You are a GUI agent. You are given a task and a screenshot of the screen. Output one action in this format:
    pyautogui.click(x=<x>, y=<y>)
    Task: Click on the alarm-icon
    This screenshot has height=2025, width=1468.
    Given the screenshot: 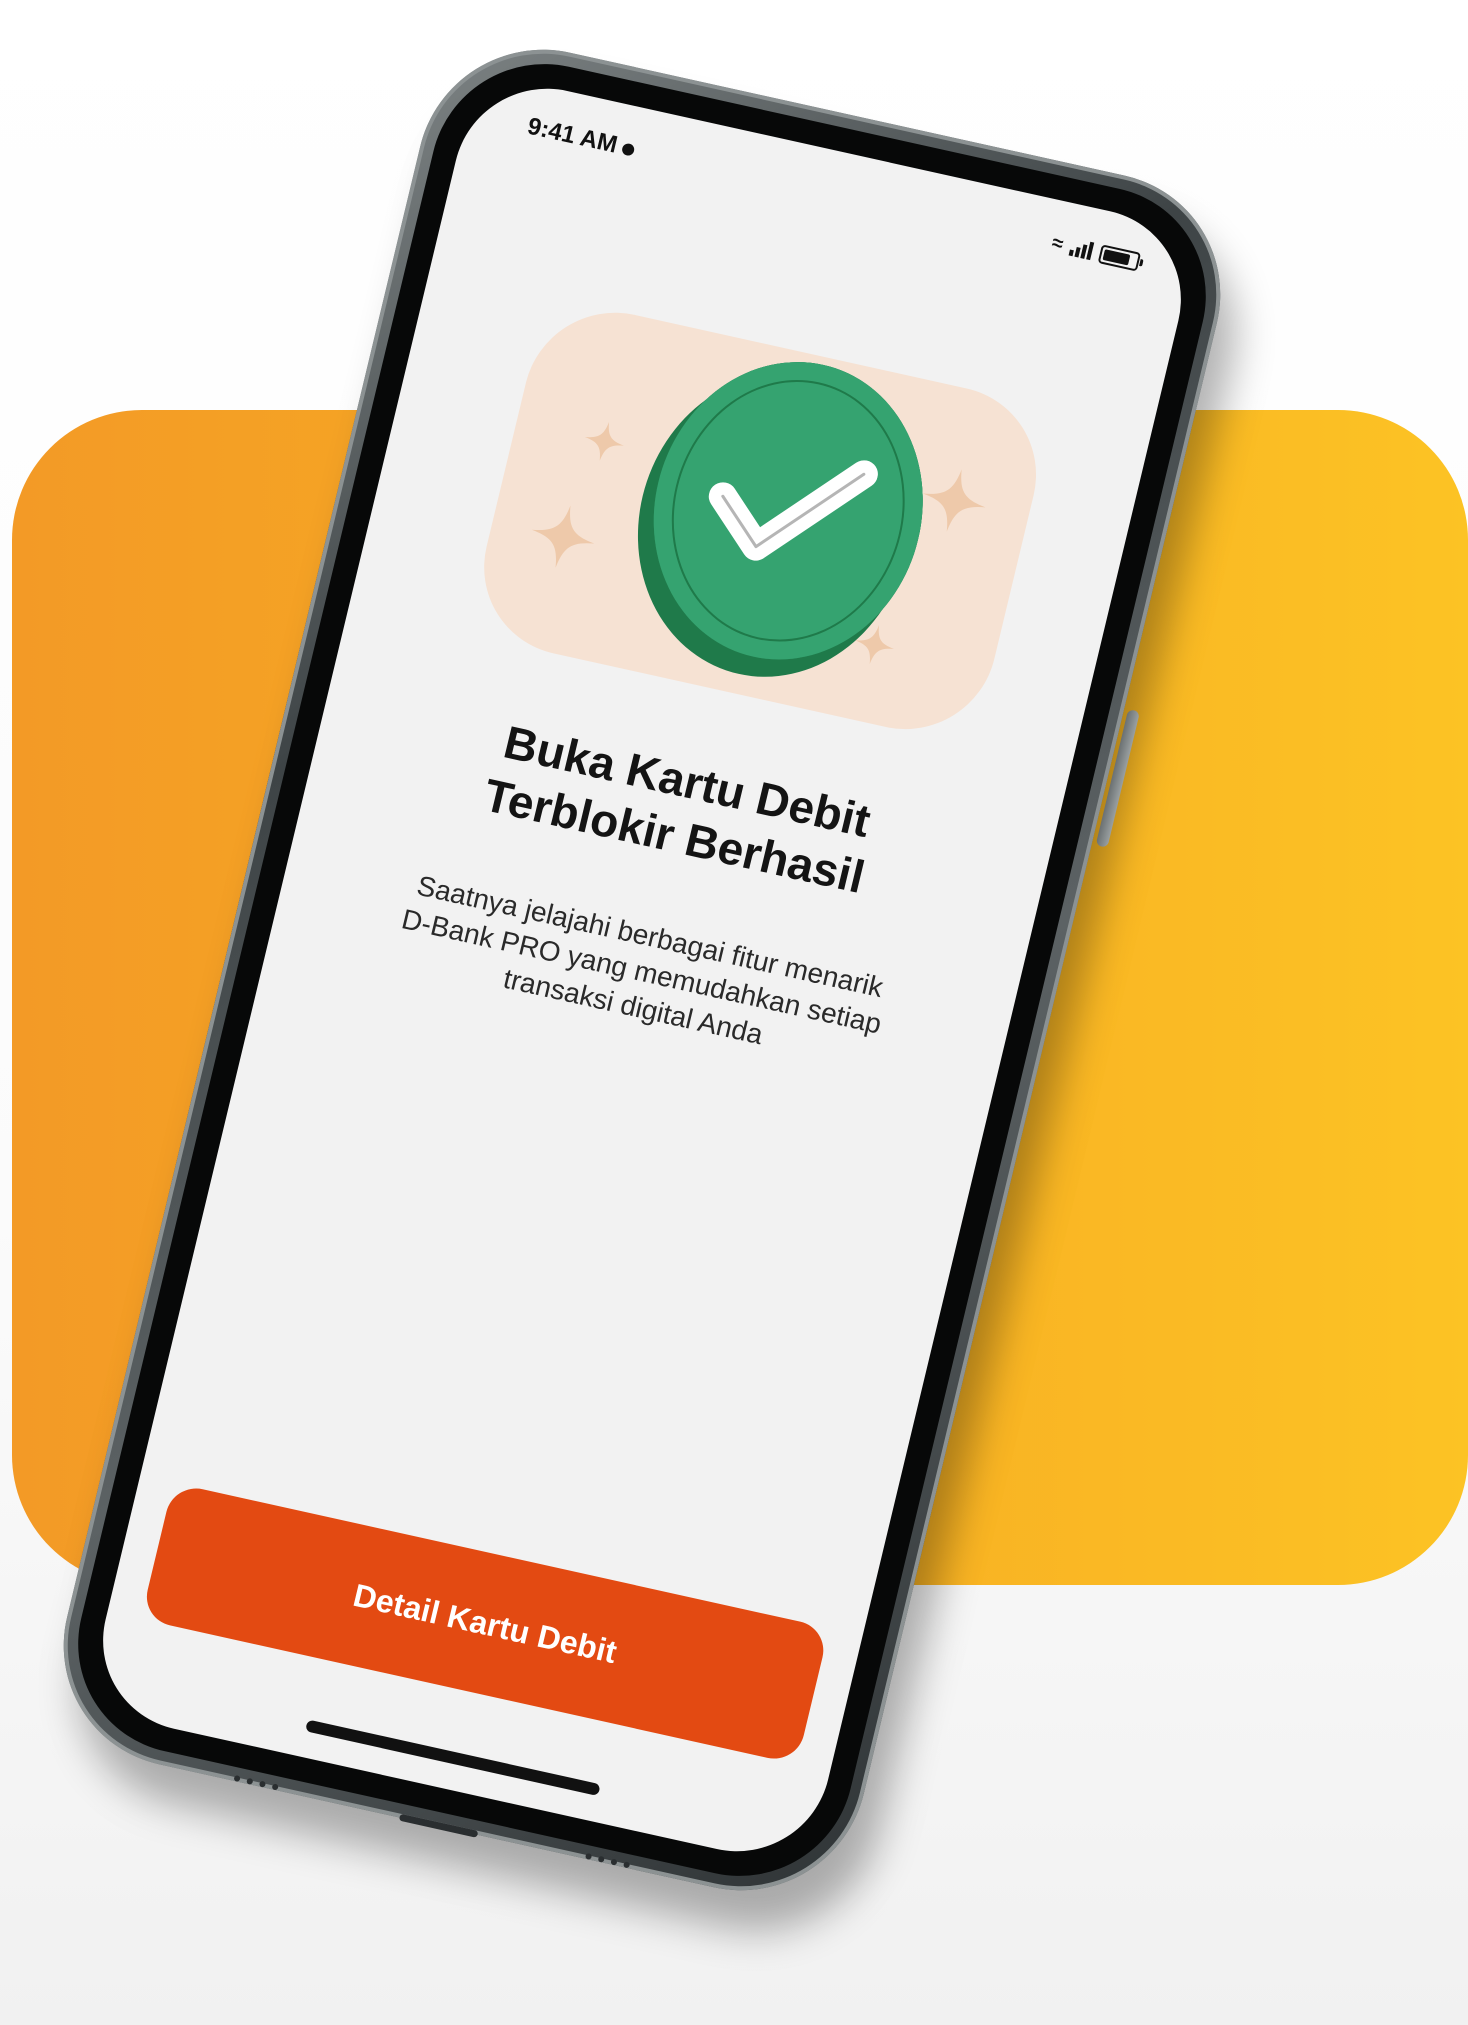 What is the action you would take?
    pyautogui.click(x=628, y=149)
    